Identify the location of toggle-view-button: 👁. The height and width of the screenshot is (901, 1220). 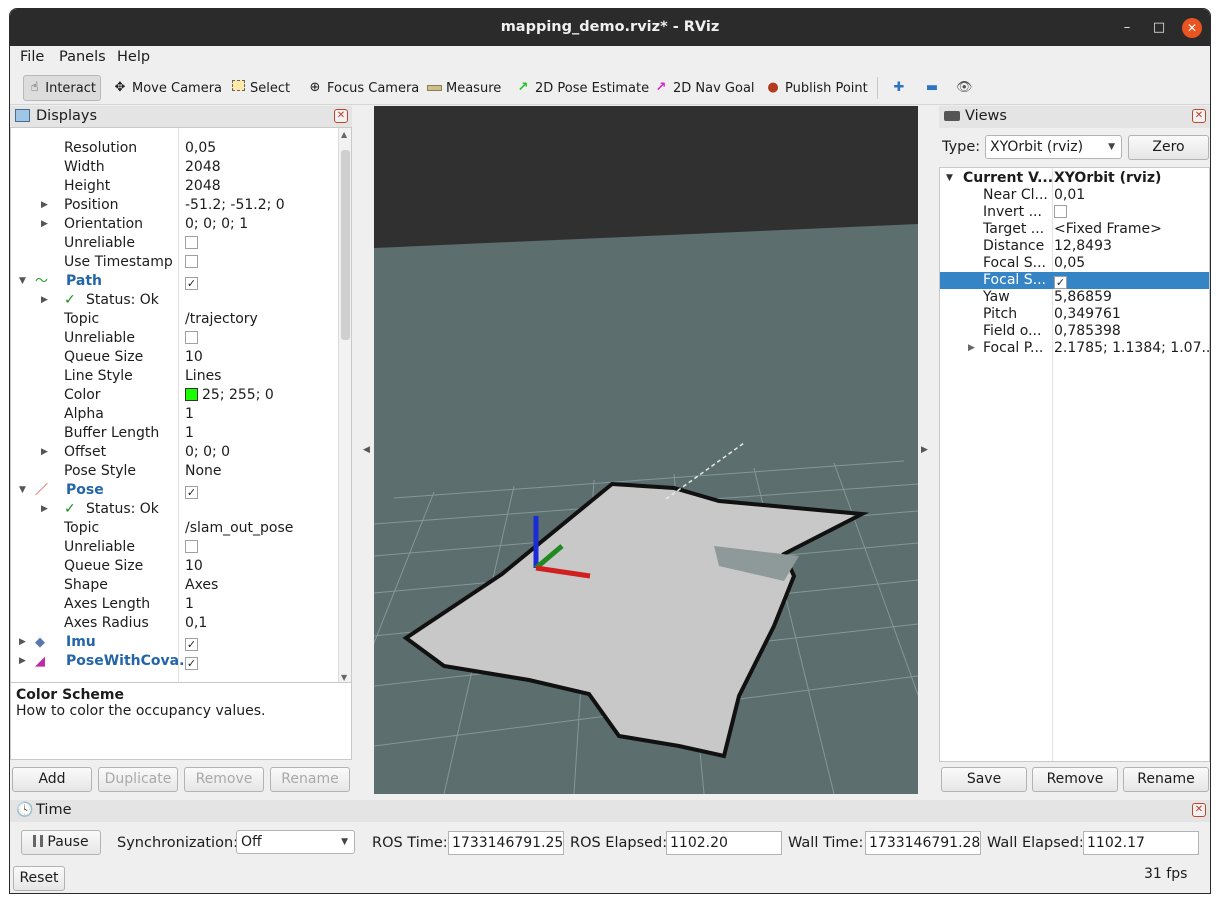
(964, 88).